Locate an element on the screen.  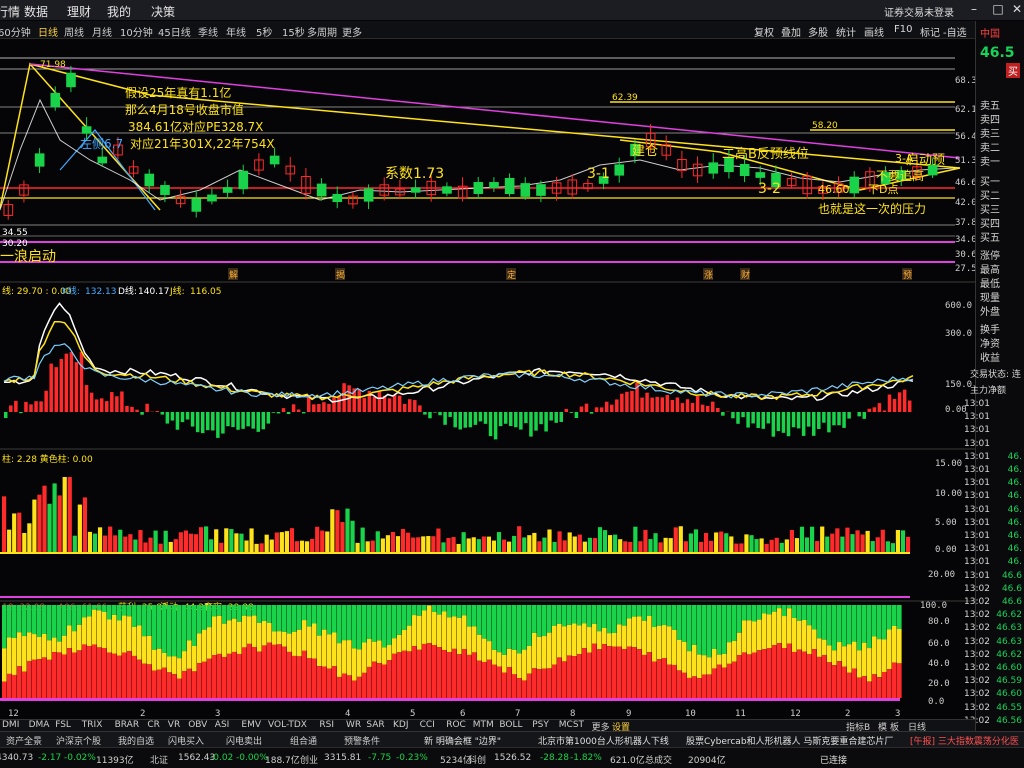
tool-item-0: 资产全景 is located at coordinates (24, 740).